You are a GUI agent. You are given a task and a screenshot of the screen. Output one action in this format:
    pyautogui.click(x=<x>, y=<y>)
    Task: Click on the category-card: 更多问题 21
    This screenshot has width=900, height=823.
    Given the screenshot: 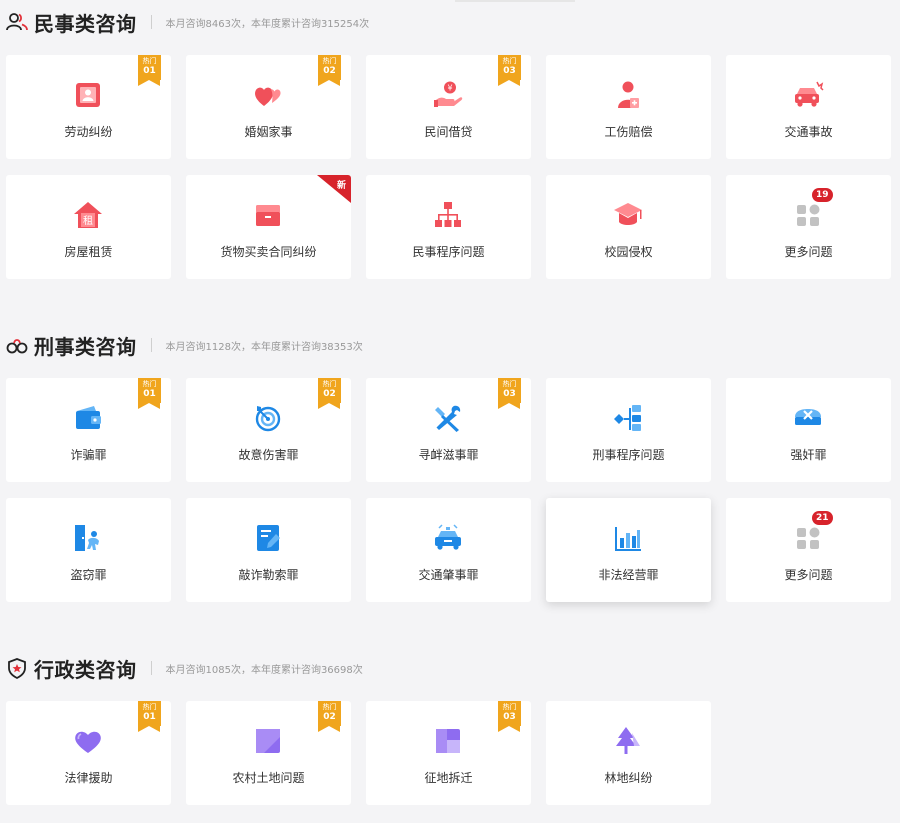 What is the action you would take?
    pyautogui.click(x=808, y=550)
    